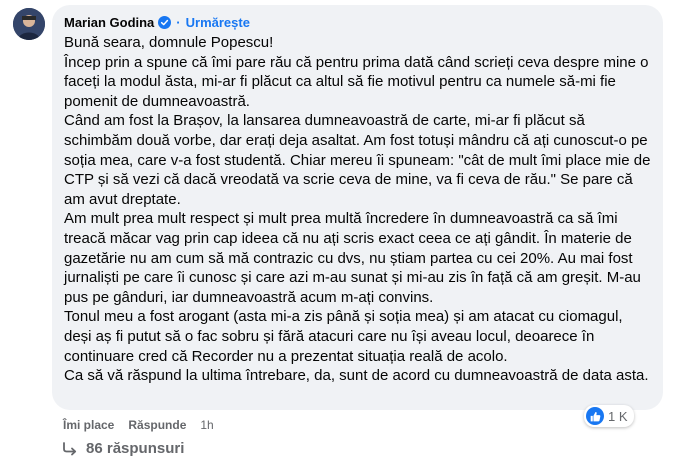  I want to click on reply-arrow-icon, so click(70, 448).